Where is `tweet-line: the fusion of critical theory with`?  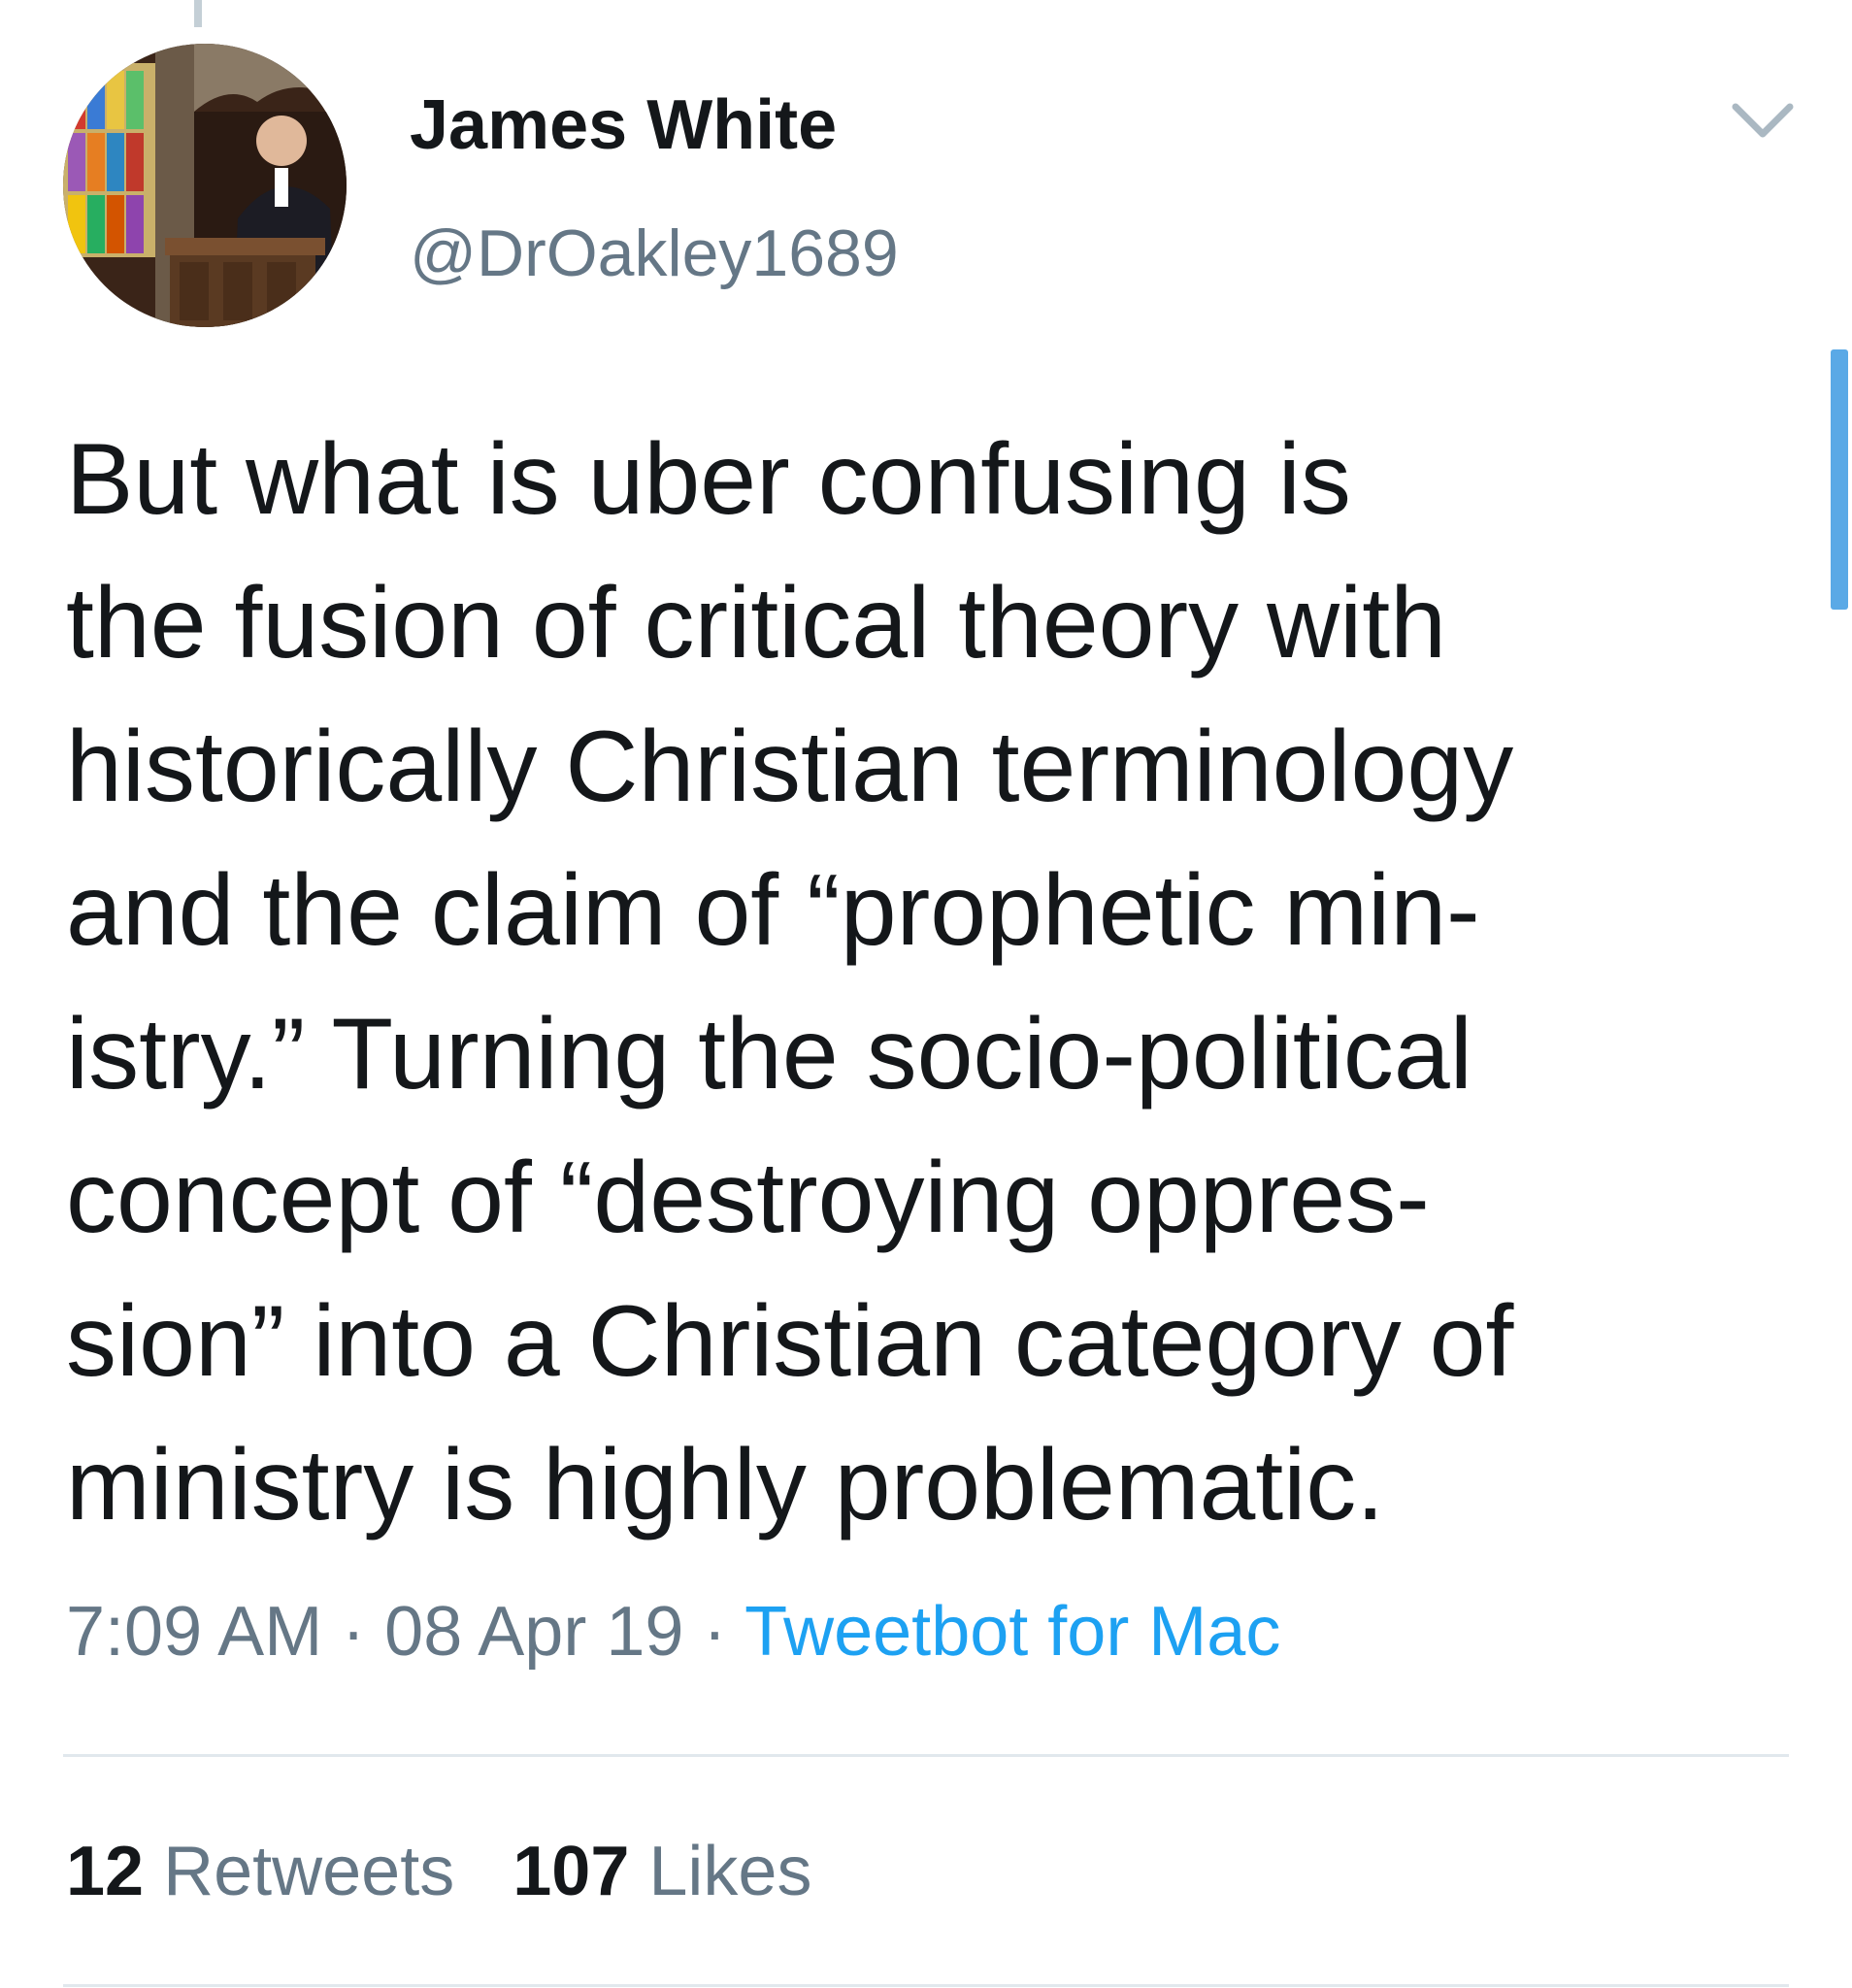
tweet-line: the fusion of critical theory with is located at coordinates (756, 623).